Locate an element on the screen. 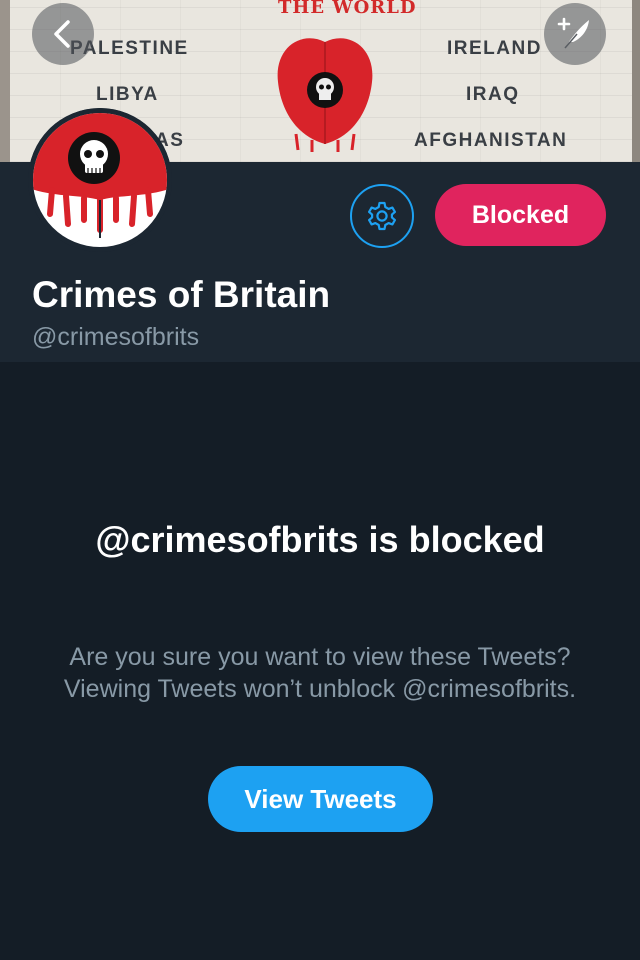 Image resolution: width=640 pixels, height=960 pixels. banner-word-ireland: IRELAND is located at coordinates (494, 48).